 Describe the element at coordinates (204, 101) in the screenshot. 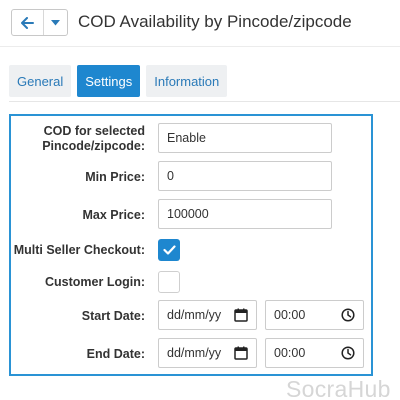

I see `tabs-divider` at that location.